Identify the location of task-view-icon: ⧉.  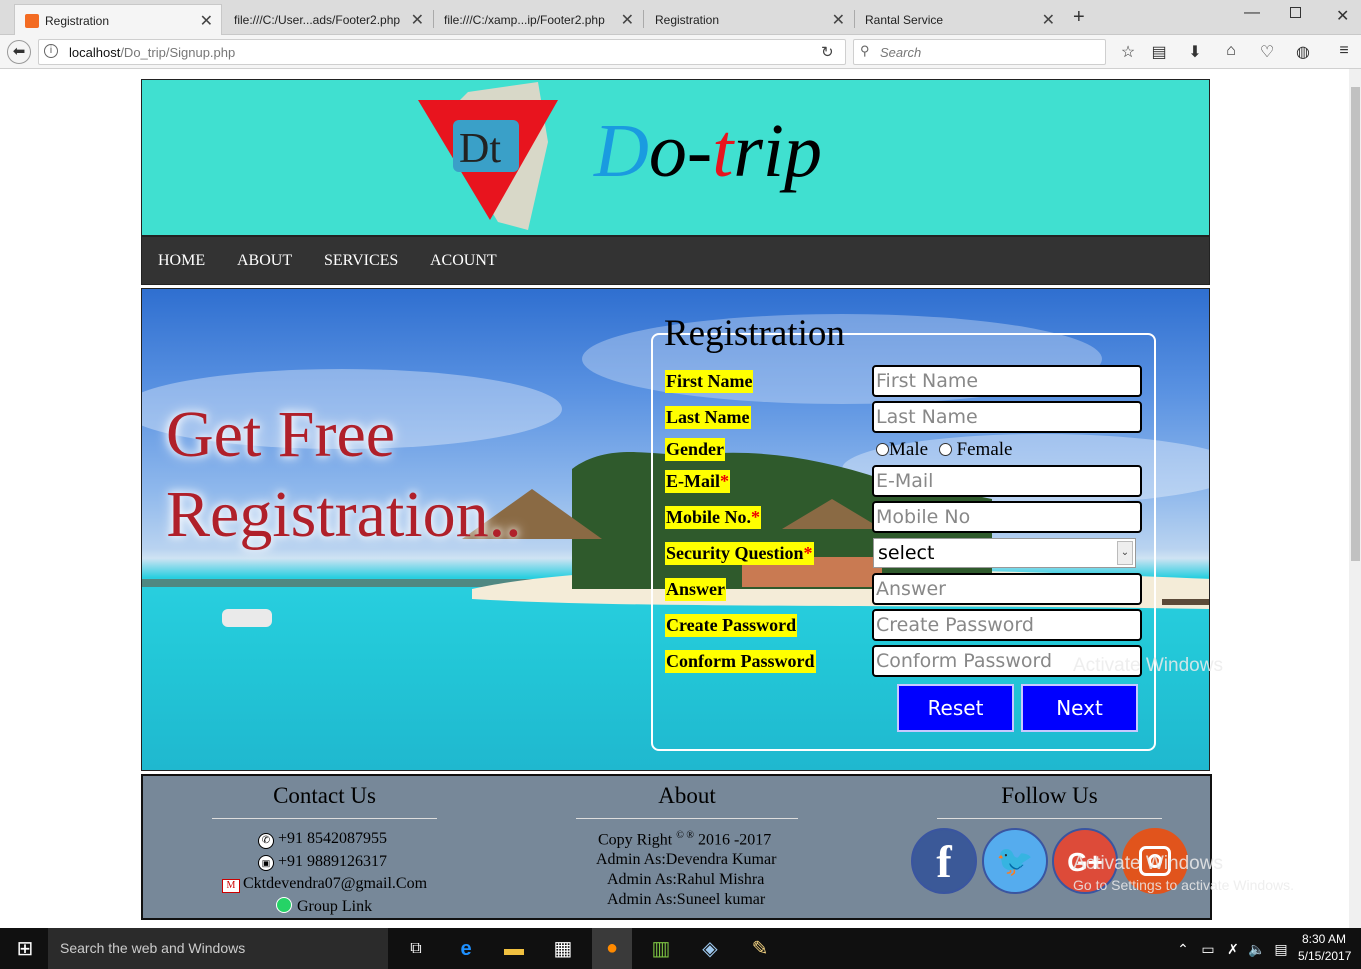
(416, 949).